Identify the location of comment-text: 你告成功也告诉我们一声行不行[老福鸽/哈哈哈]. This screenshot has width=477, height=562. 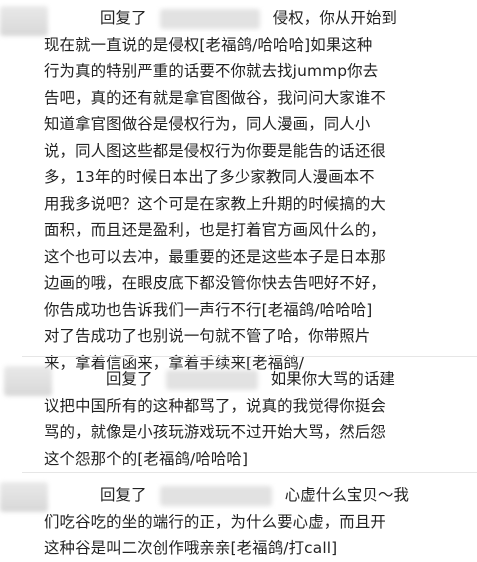
(208, 309).